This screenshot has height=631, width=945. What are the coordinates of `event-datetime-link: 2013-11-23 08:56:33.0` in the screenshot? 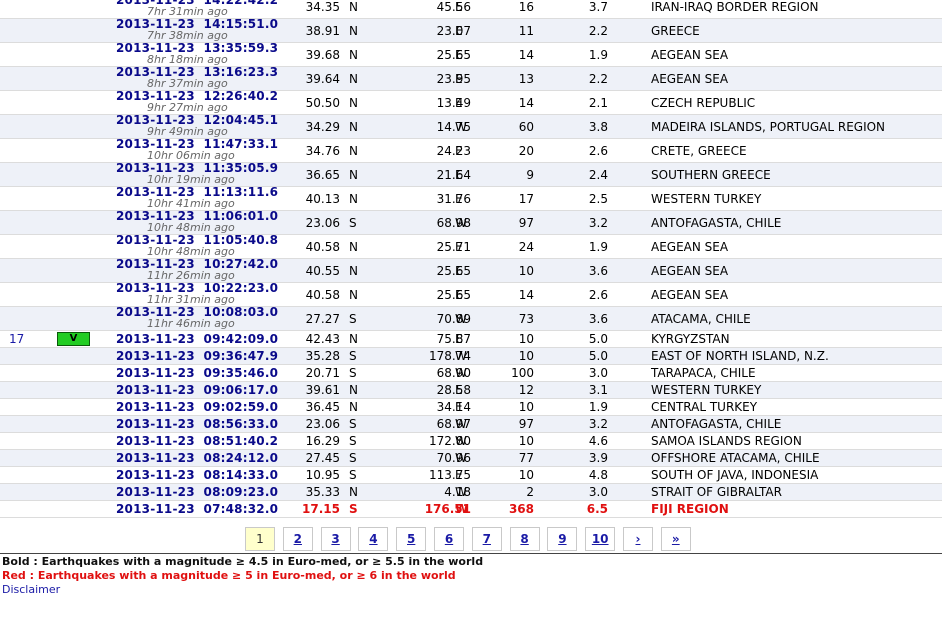 It's located at (197, 424).